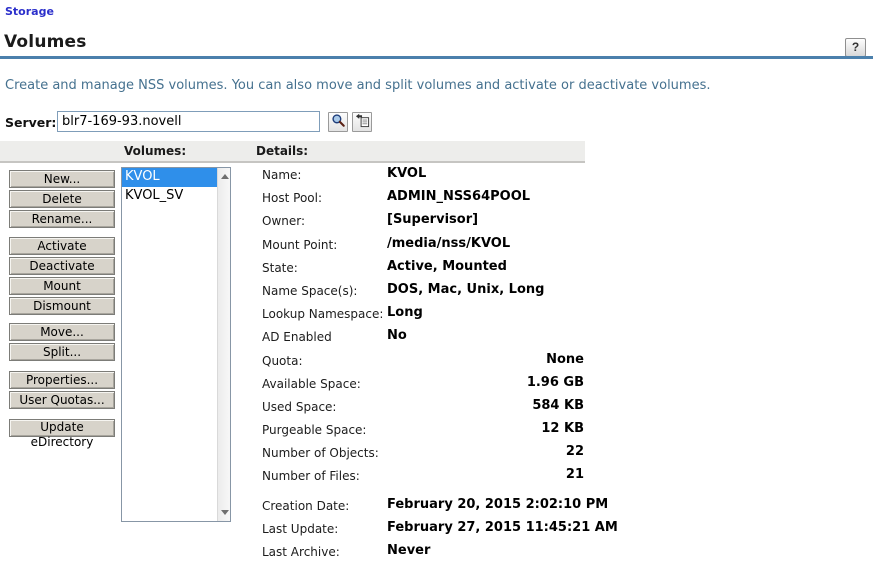 This screenshot has height=574, width=873. Describe the element at coordinates (436, 57) in the screenshot. I see `title-divider` at that location.